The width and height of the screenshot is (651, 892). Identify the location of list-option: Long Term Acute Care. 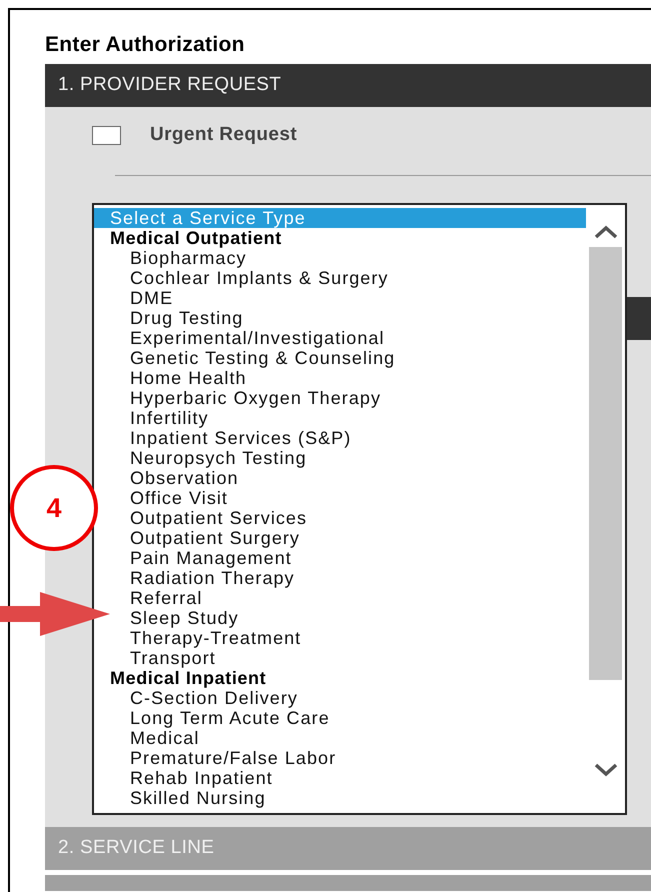
(340, 718).